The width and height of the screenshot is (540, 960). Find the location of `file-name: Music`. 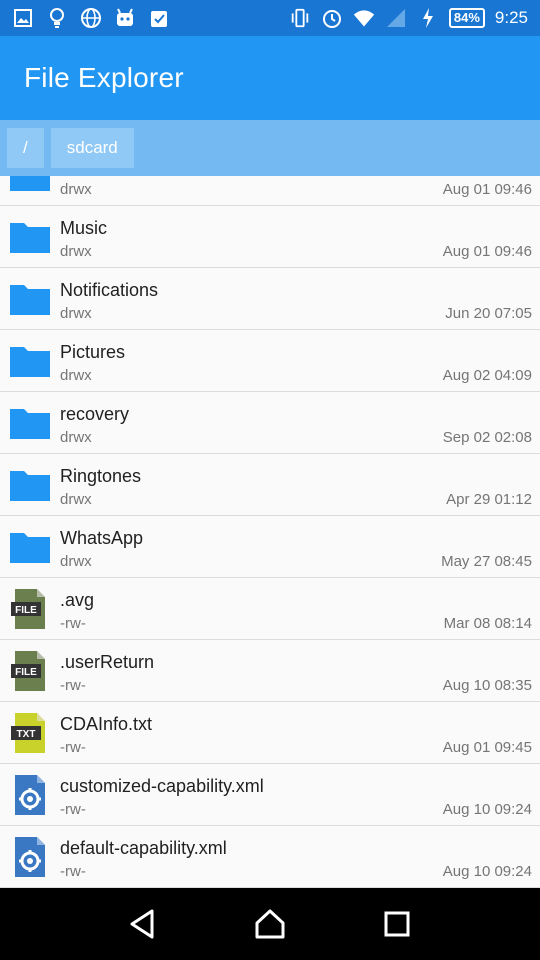

file-name: Music is located at coordinates (84, 228).